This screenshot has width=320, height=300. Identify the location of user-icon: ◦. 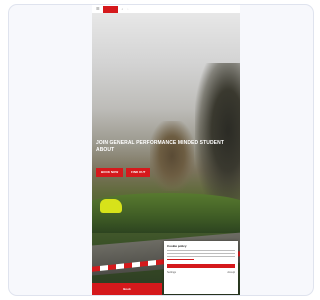
(127, 9).